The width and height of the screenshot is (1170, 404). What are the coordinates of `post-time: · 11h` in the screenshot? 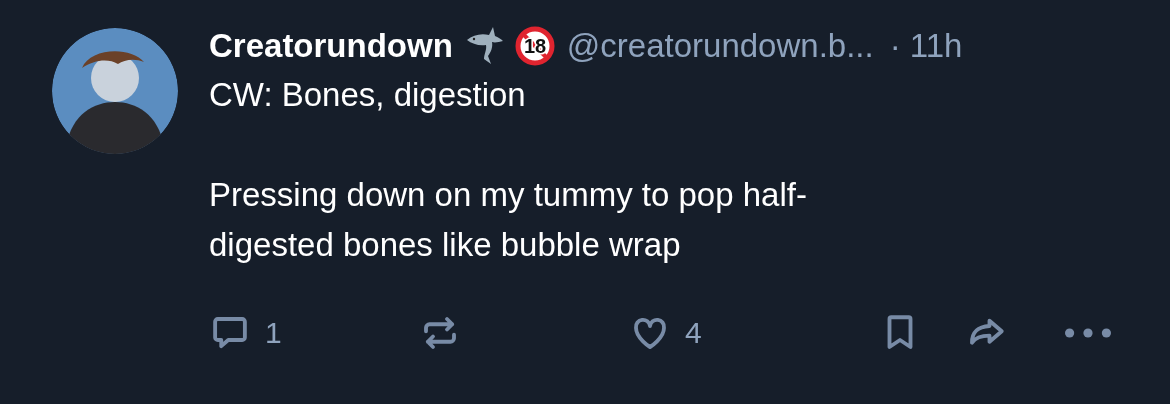 It's located at (926, 46).